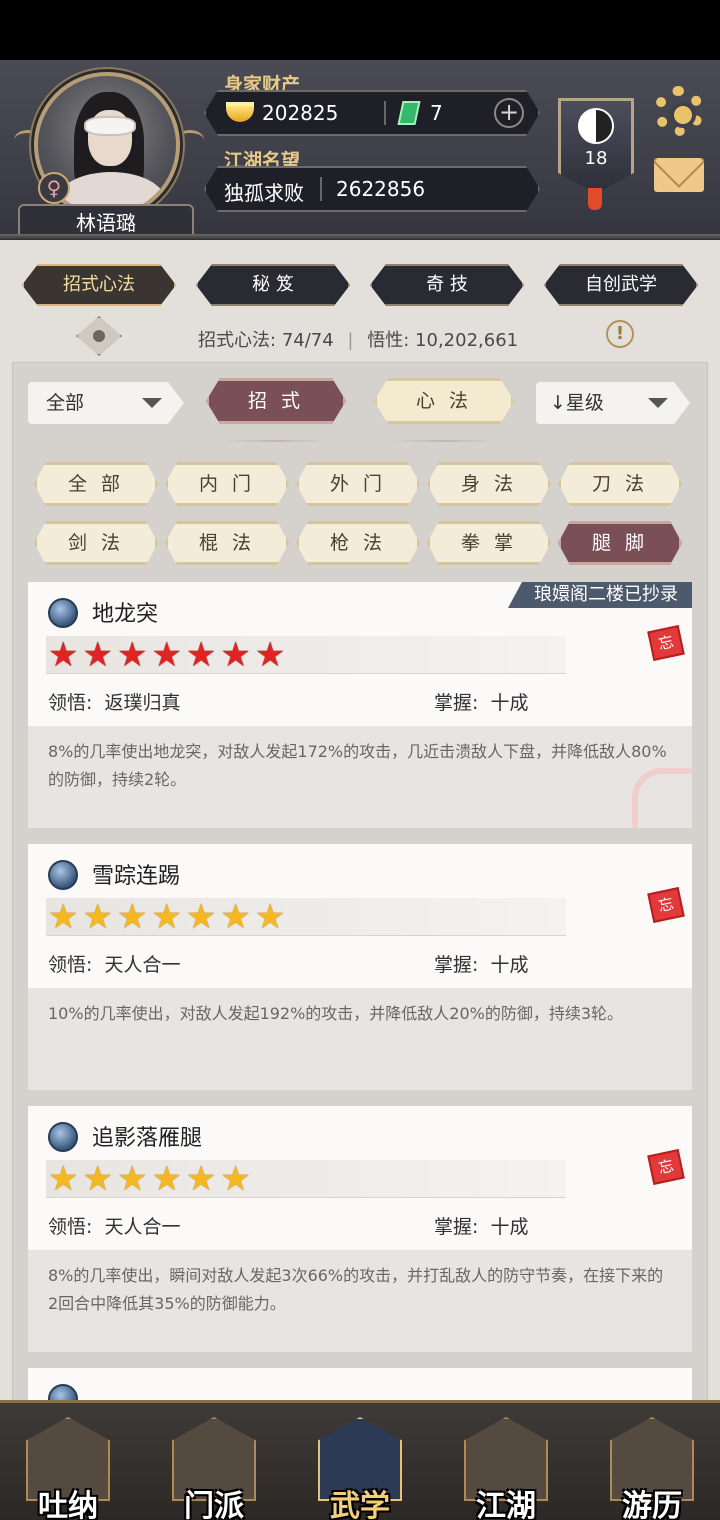 This screenshot has width=720, height=1520. I want to click on chip-outer: 外 门, so click(358, 484).